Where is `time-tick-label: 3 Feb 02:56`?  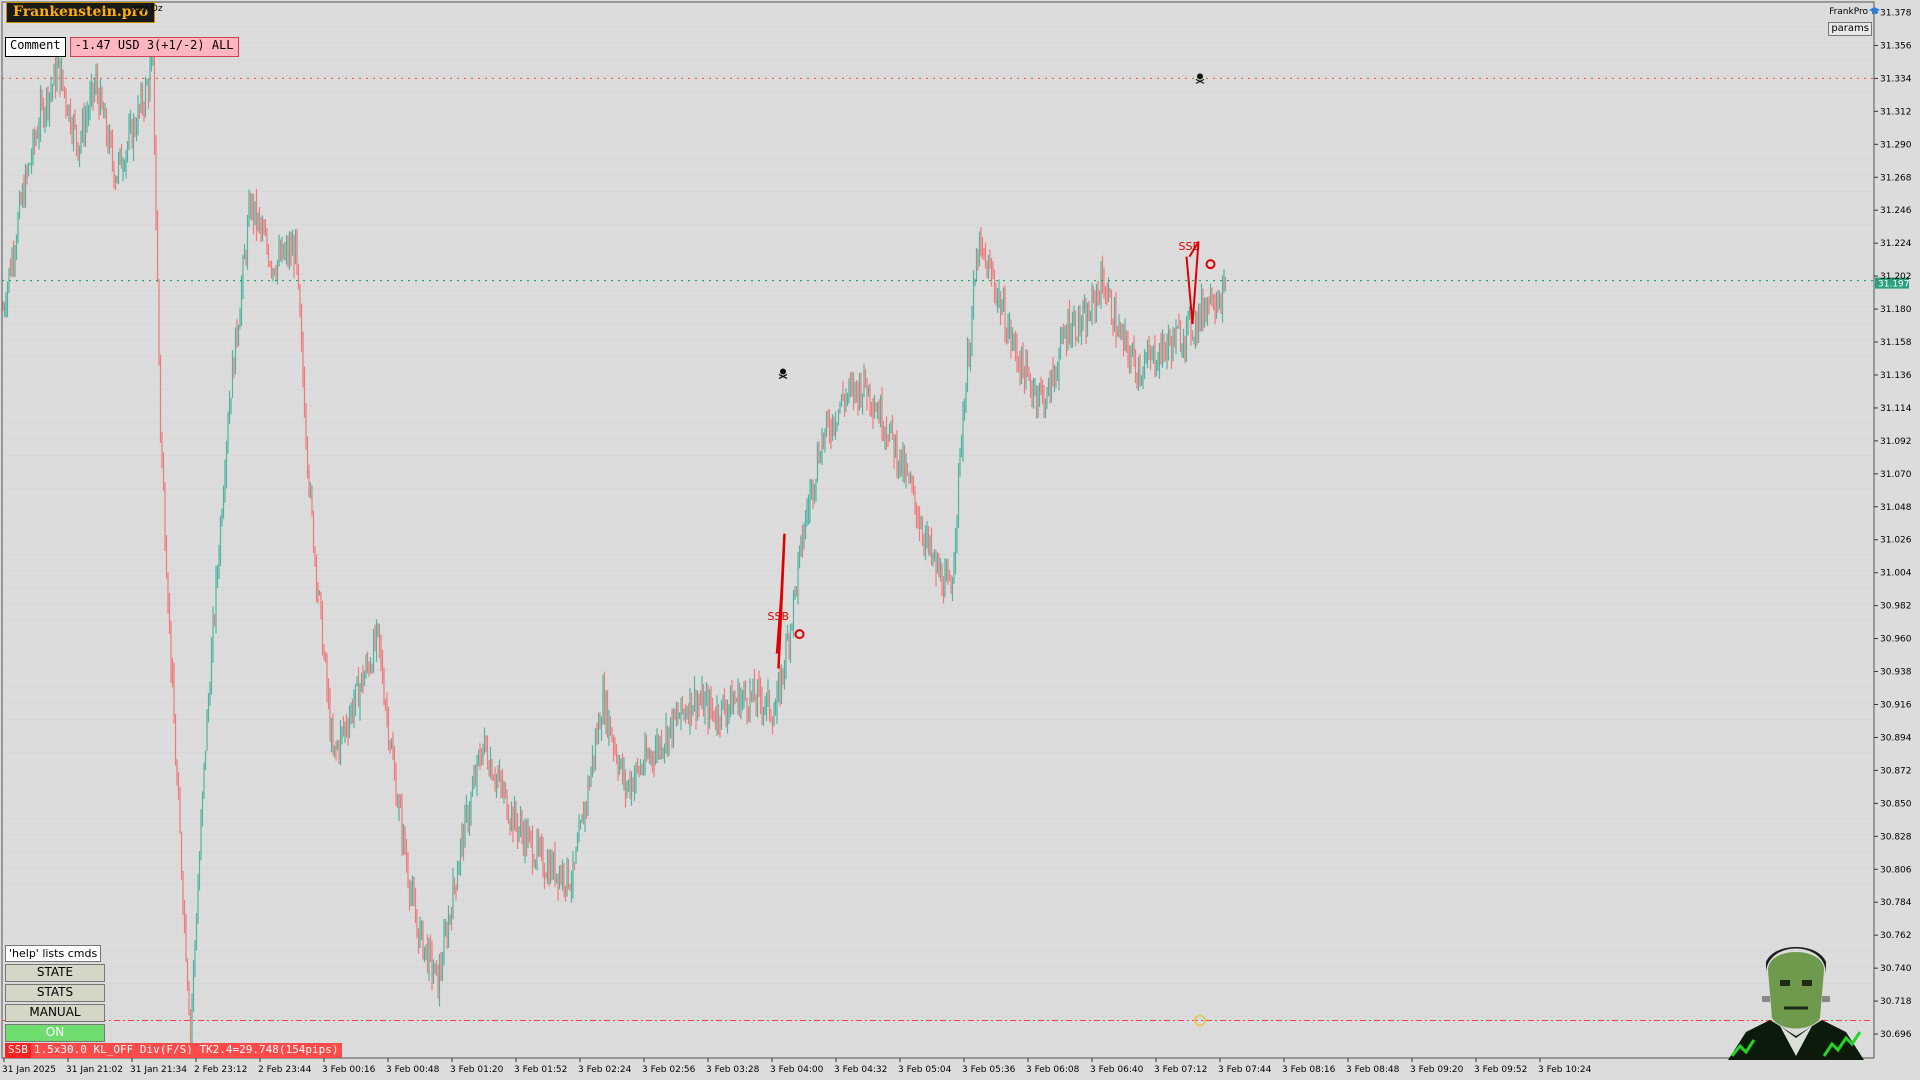 time-tick-label: 3 Feb 02:56 is located at coordinates (669, 1070).